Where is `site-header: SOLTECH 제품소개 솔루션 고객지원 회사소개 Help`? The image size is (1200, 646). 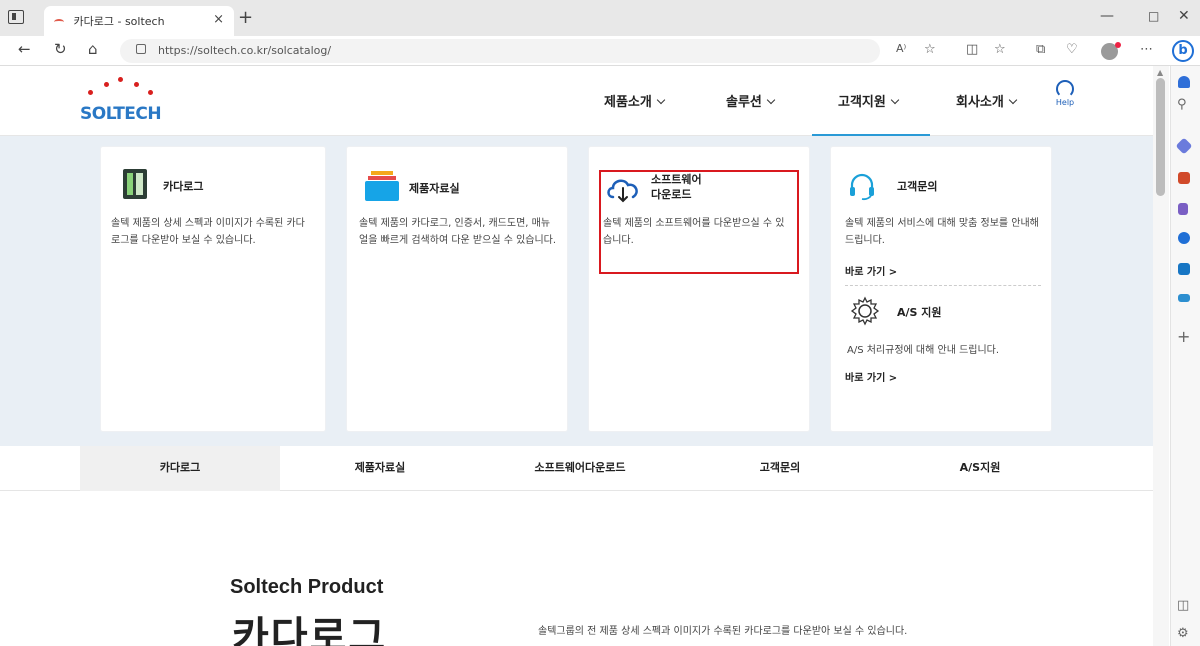
site-header: SOLTECH 제품소개 솔루션 고객지원 회사소개 Help is located at coordinates (576, 101).